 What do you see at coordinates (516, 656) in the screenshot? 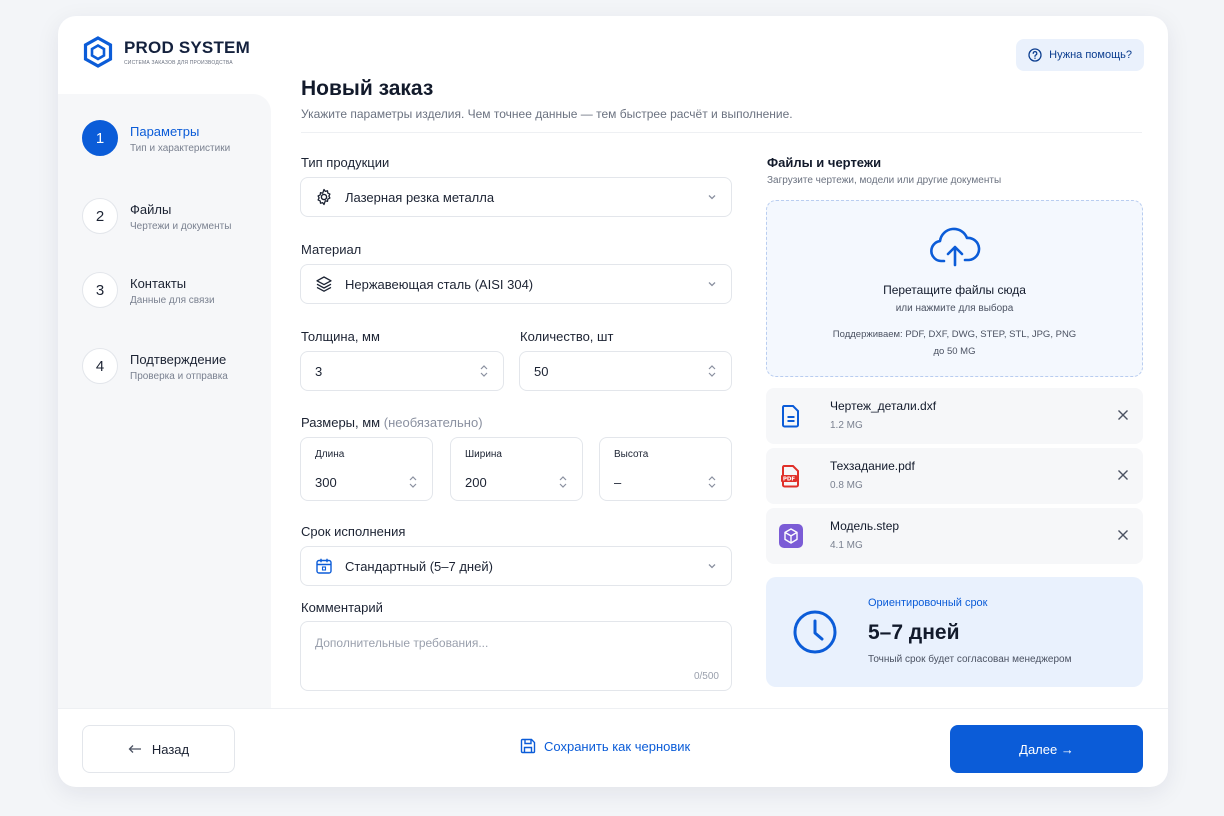
I see `comment-textarea: Дополнительные требования... 0/500` at bounding box center [516, 656].